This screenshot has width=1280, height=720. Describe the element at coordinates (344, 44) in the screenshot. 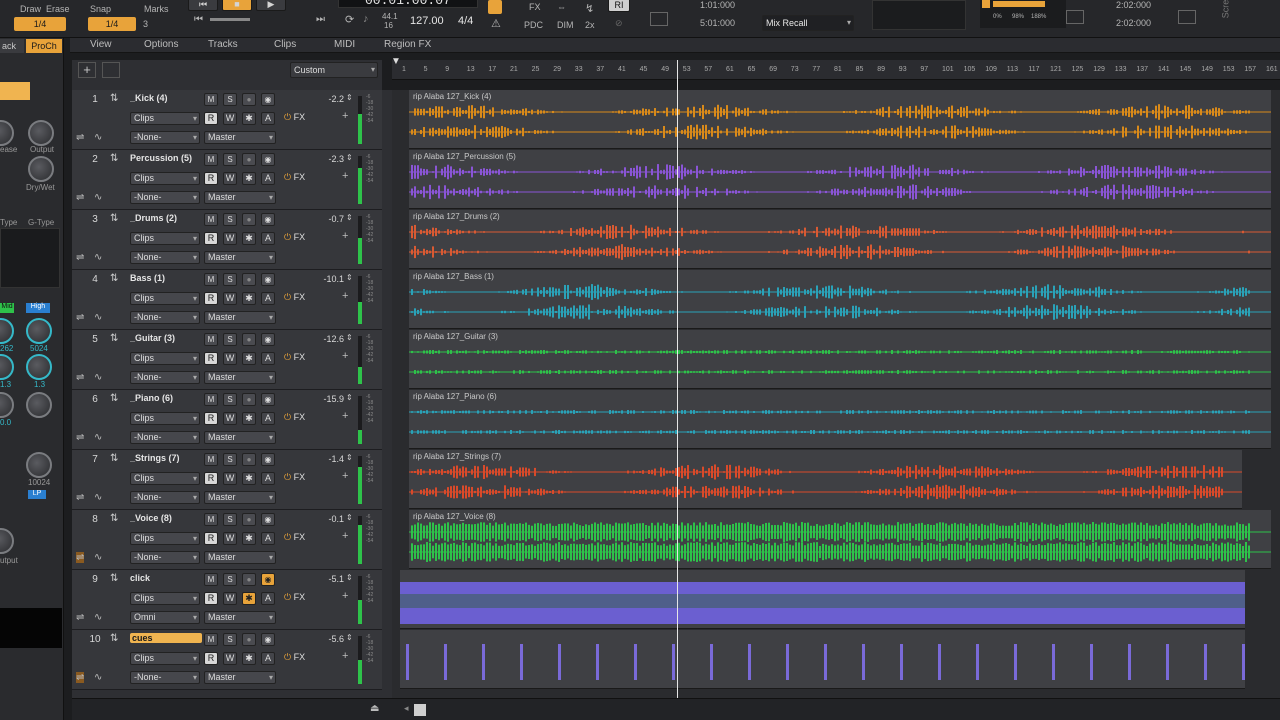

I see `menu-midi: MIDI` at that location.